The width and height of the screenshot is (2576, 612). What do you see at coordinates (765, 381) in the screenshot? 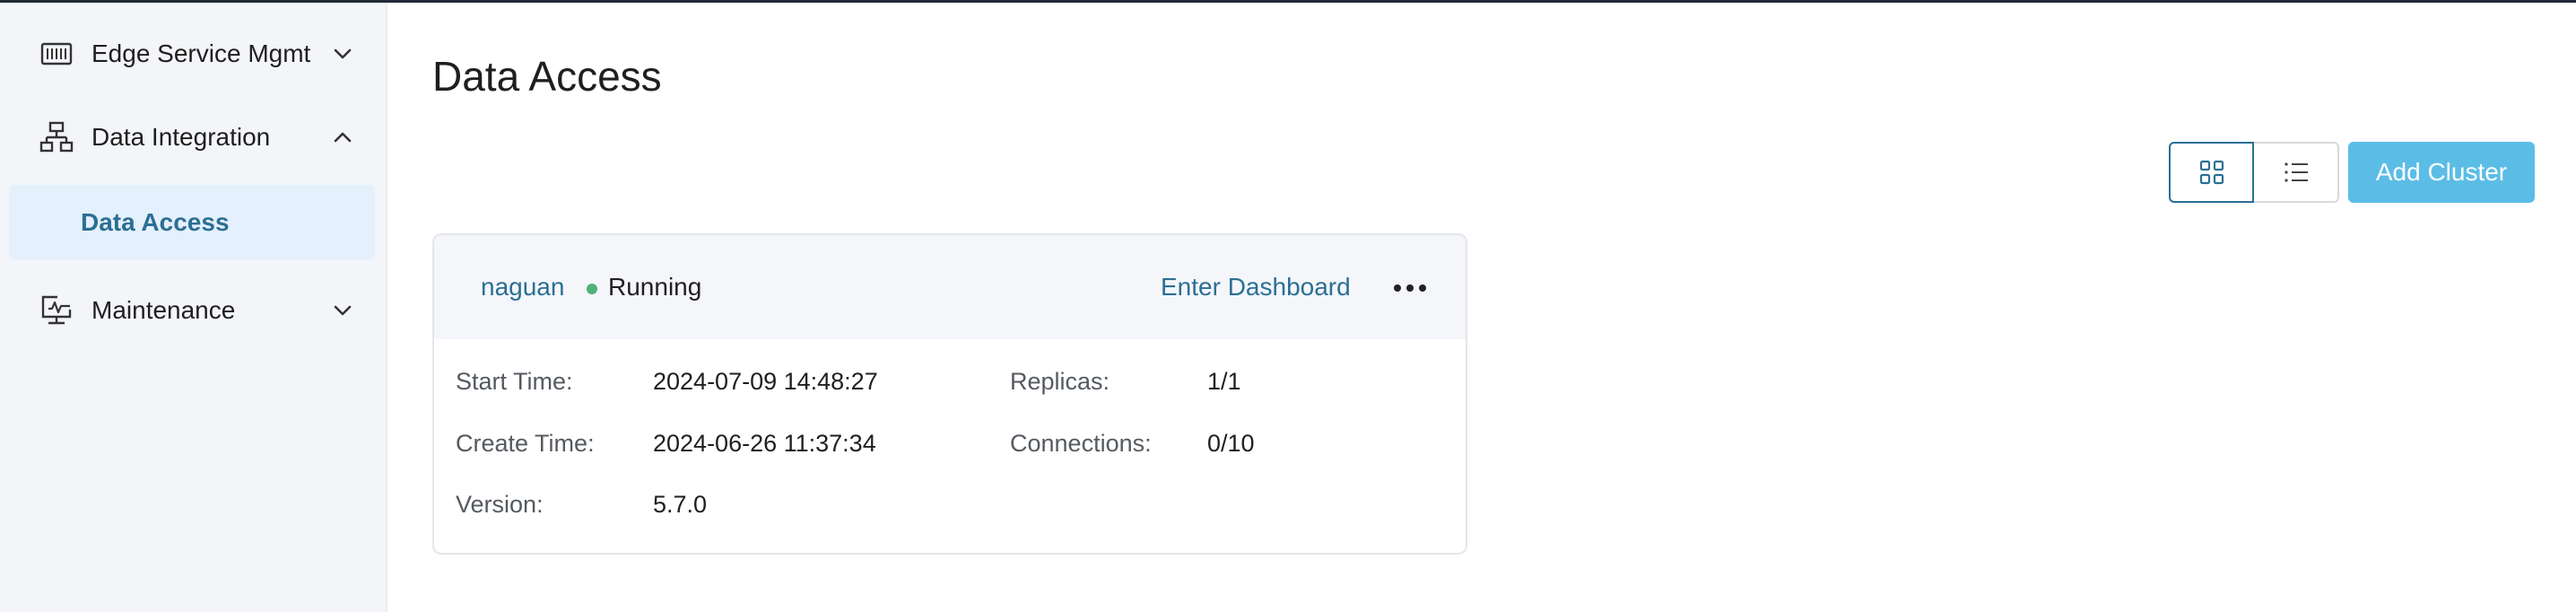
I see `start-time-value: 2024-07-09 14:48:27` at bounding box center [765, 381].